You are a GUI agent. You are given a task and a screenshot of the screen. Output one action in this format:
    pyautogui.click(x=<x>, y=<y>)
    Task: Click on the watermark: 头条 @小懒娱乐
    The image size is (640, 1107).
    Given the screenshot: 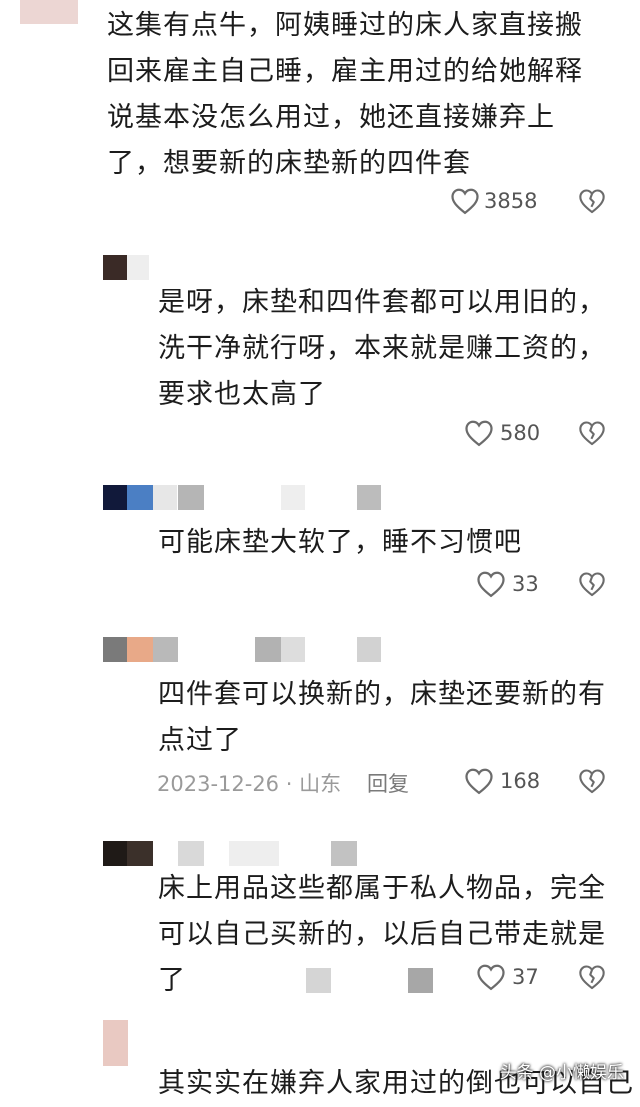 What is the action you would take?
    pyautogui.click(x=561, y=1073)
    